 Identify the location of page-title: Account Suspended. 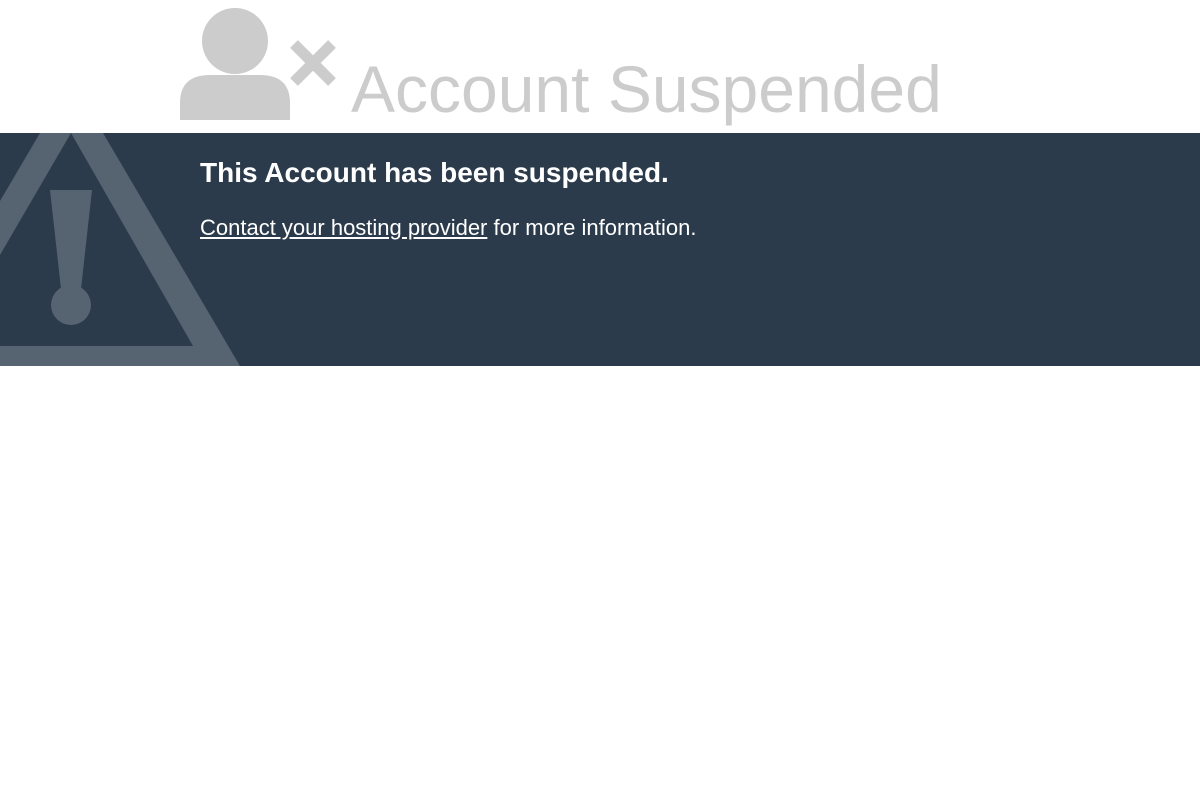
(646, 89).